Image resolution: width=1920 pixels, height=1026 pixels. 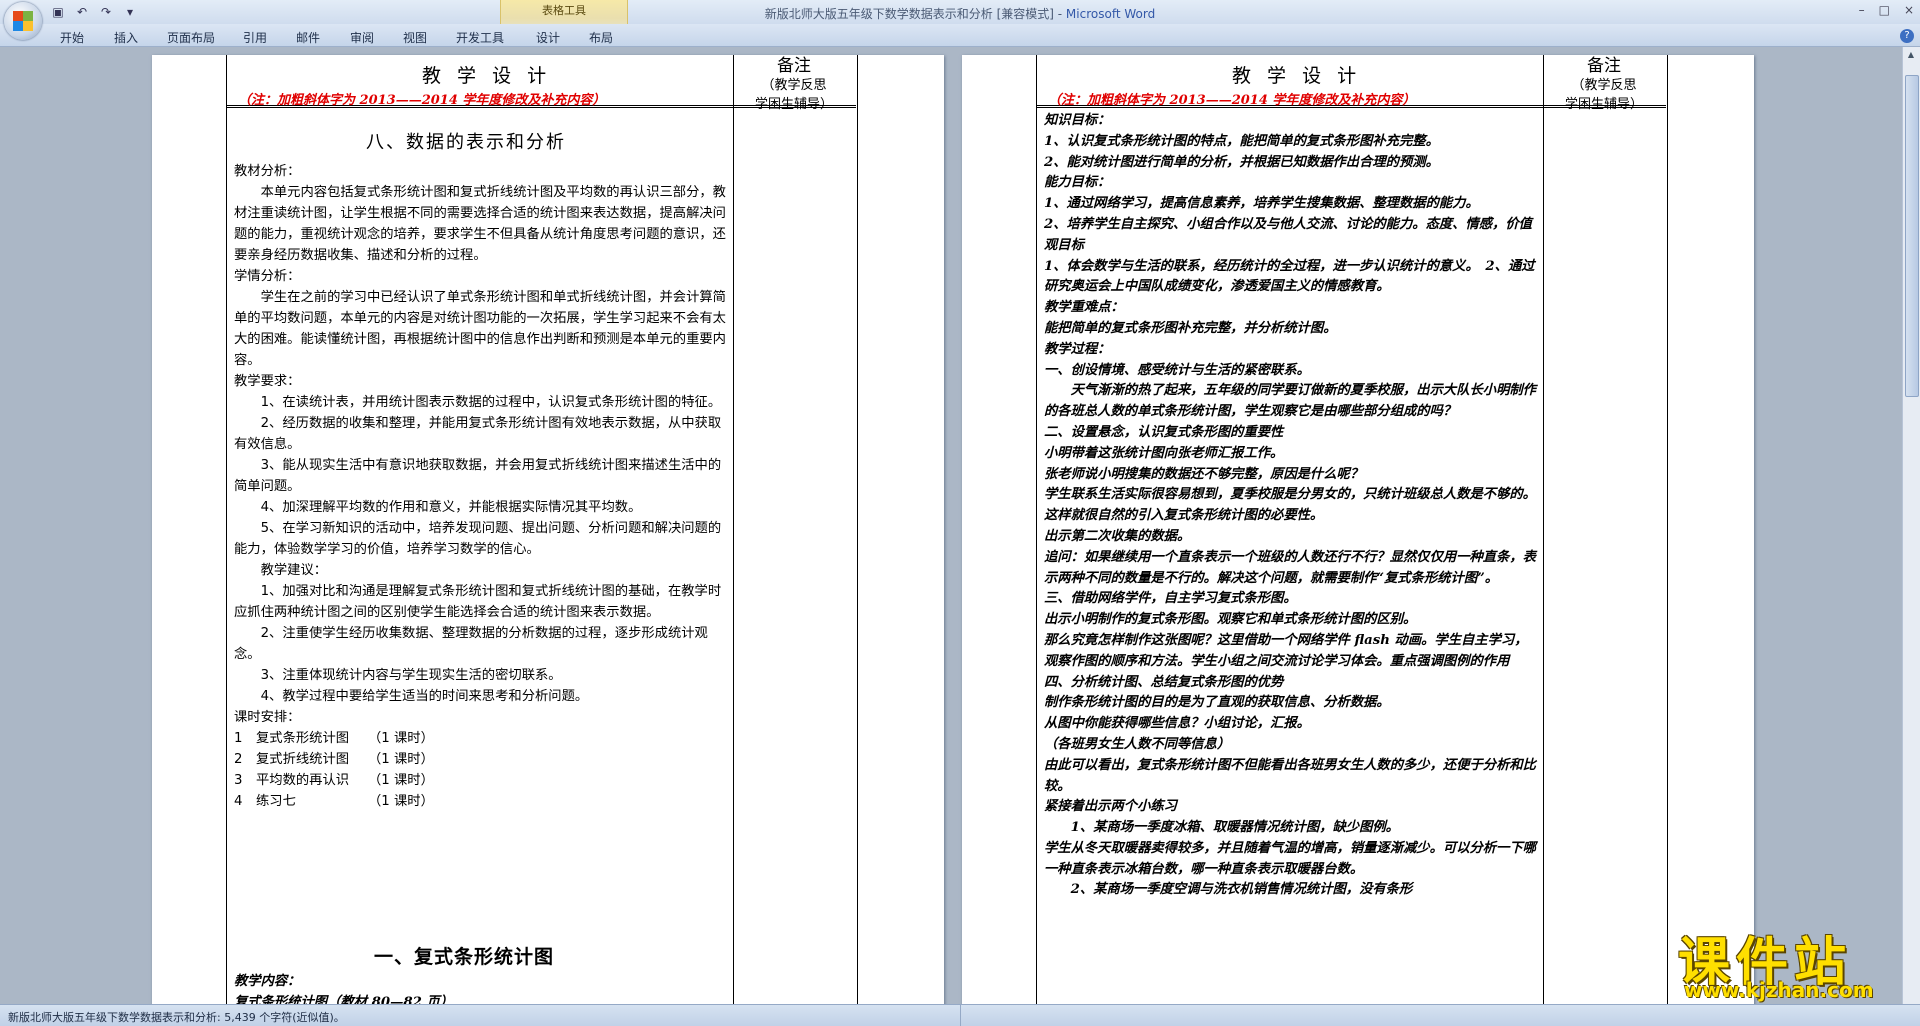 What do you see at coordinates (1137, 744) in the screenshot?
I see `lesson-line: （各班男女生人数不同等信息）` at bounding box center [1137, 744].